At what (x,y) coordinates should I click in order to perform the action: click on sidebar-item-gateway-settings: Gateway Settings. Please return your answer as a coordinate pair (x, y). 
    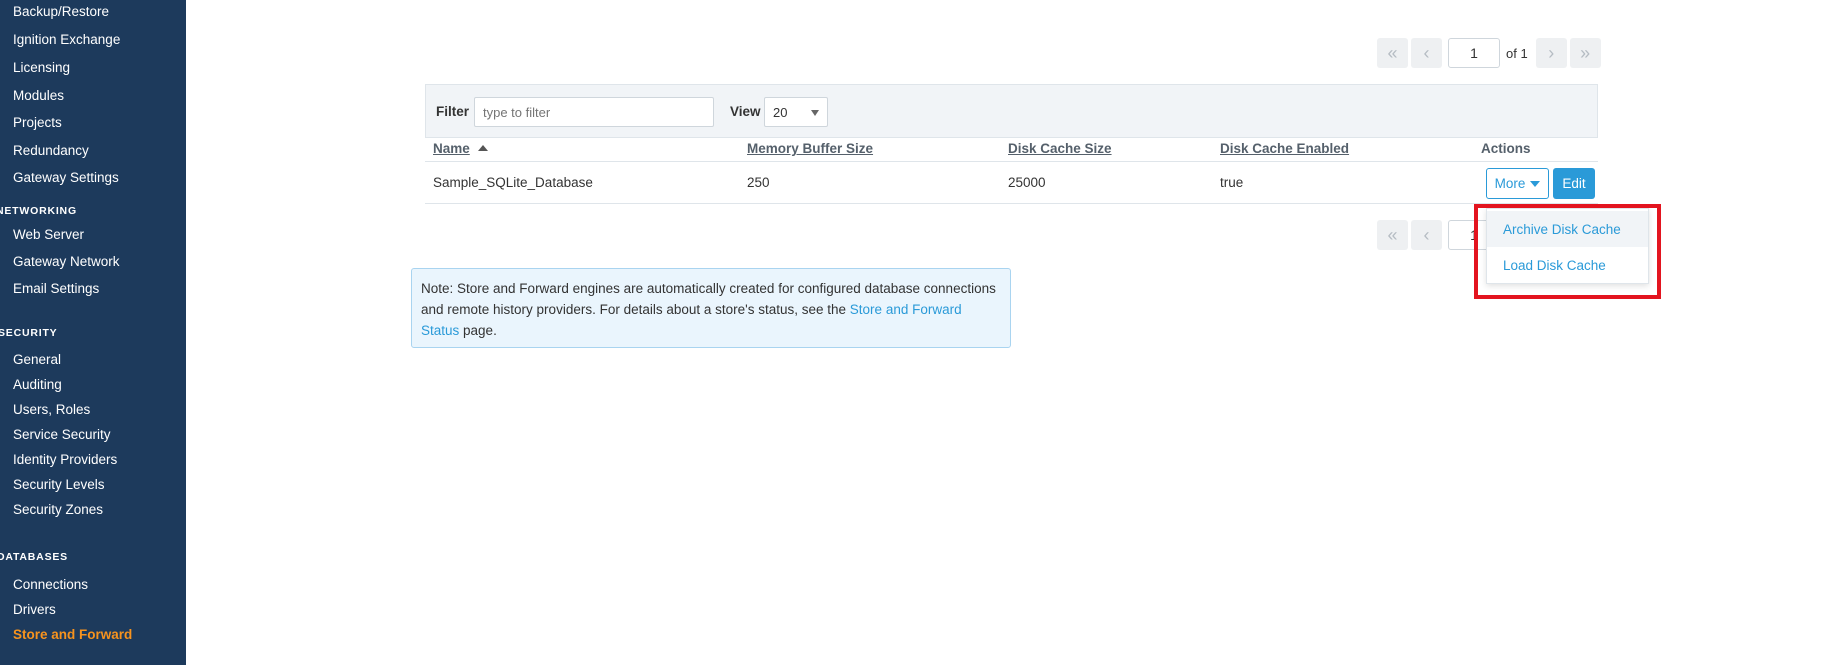
    Looking at the image, I should click on (66, 177).